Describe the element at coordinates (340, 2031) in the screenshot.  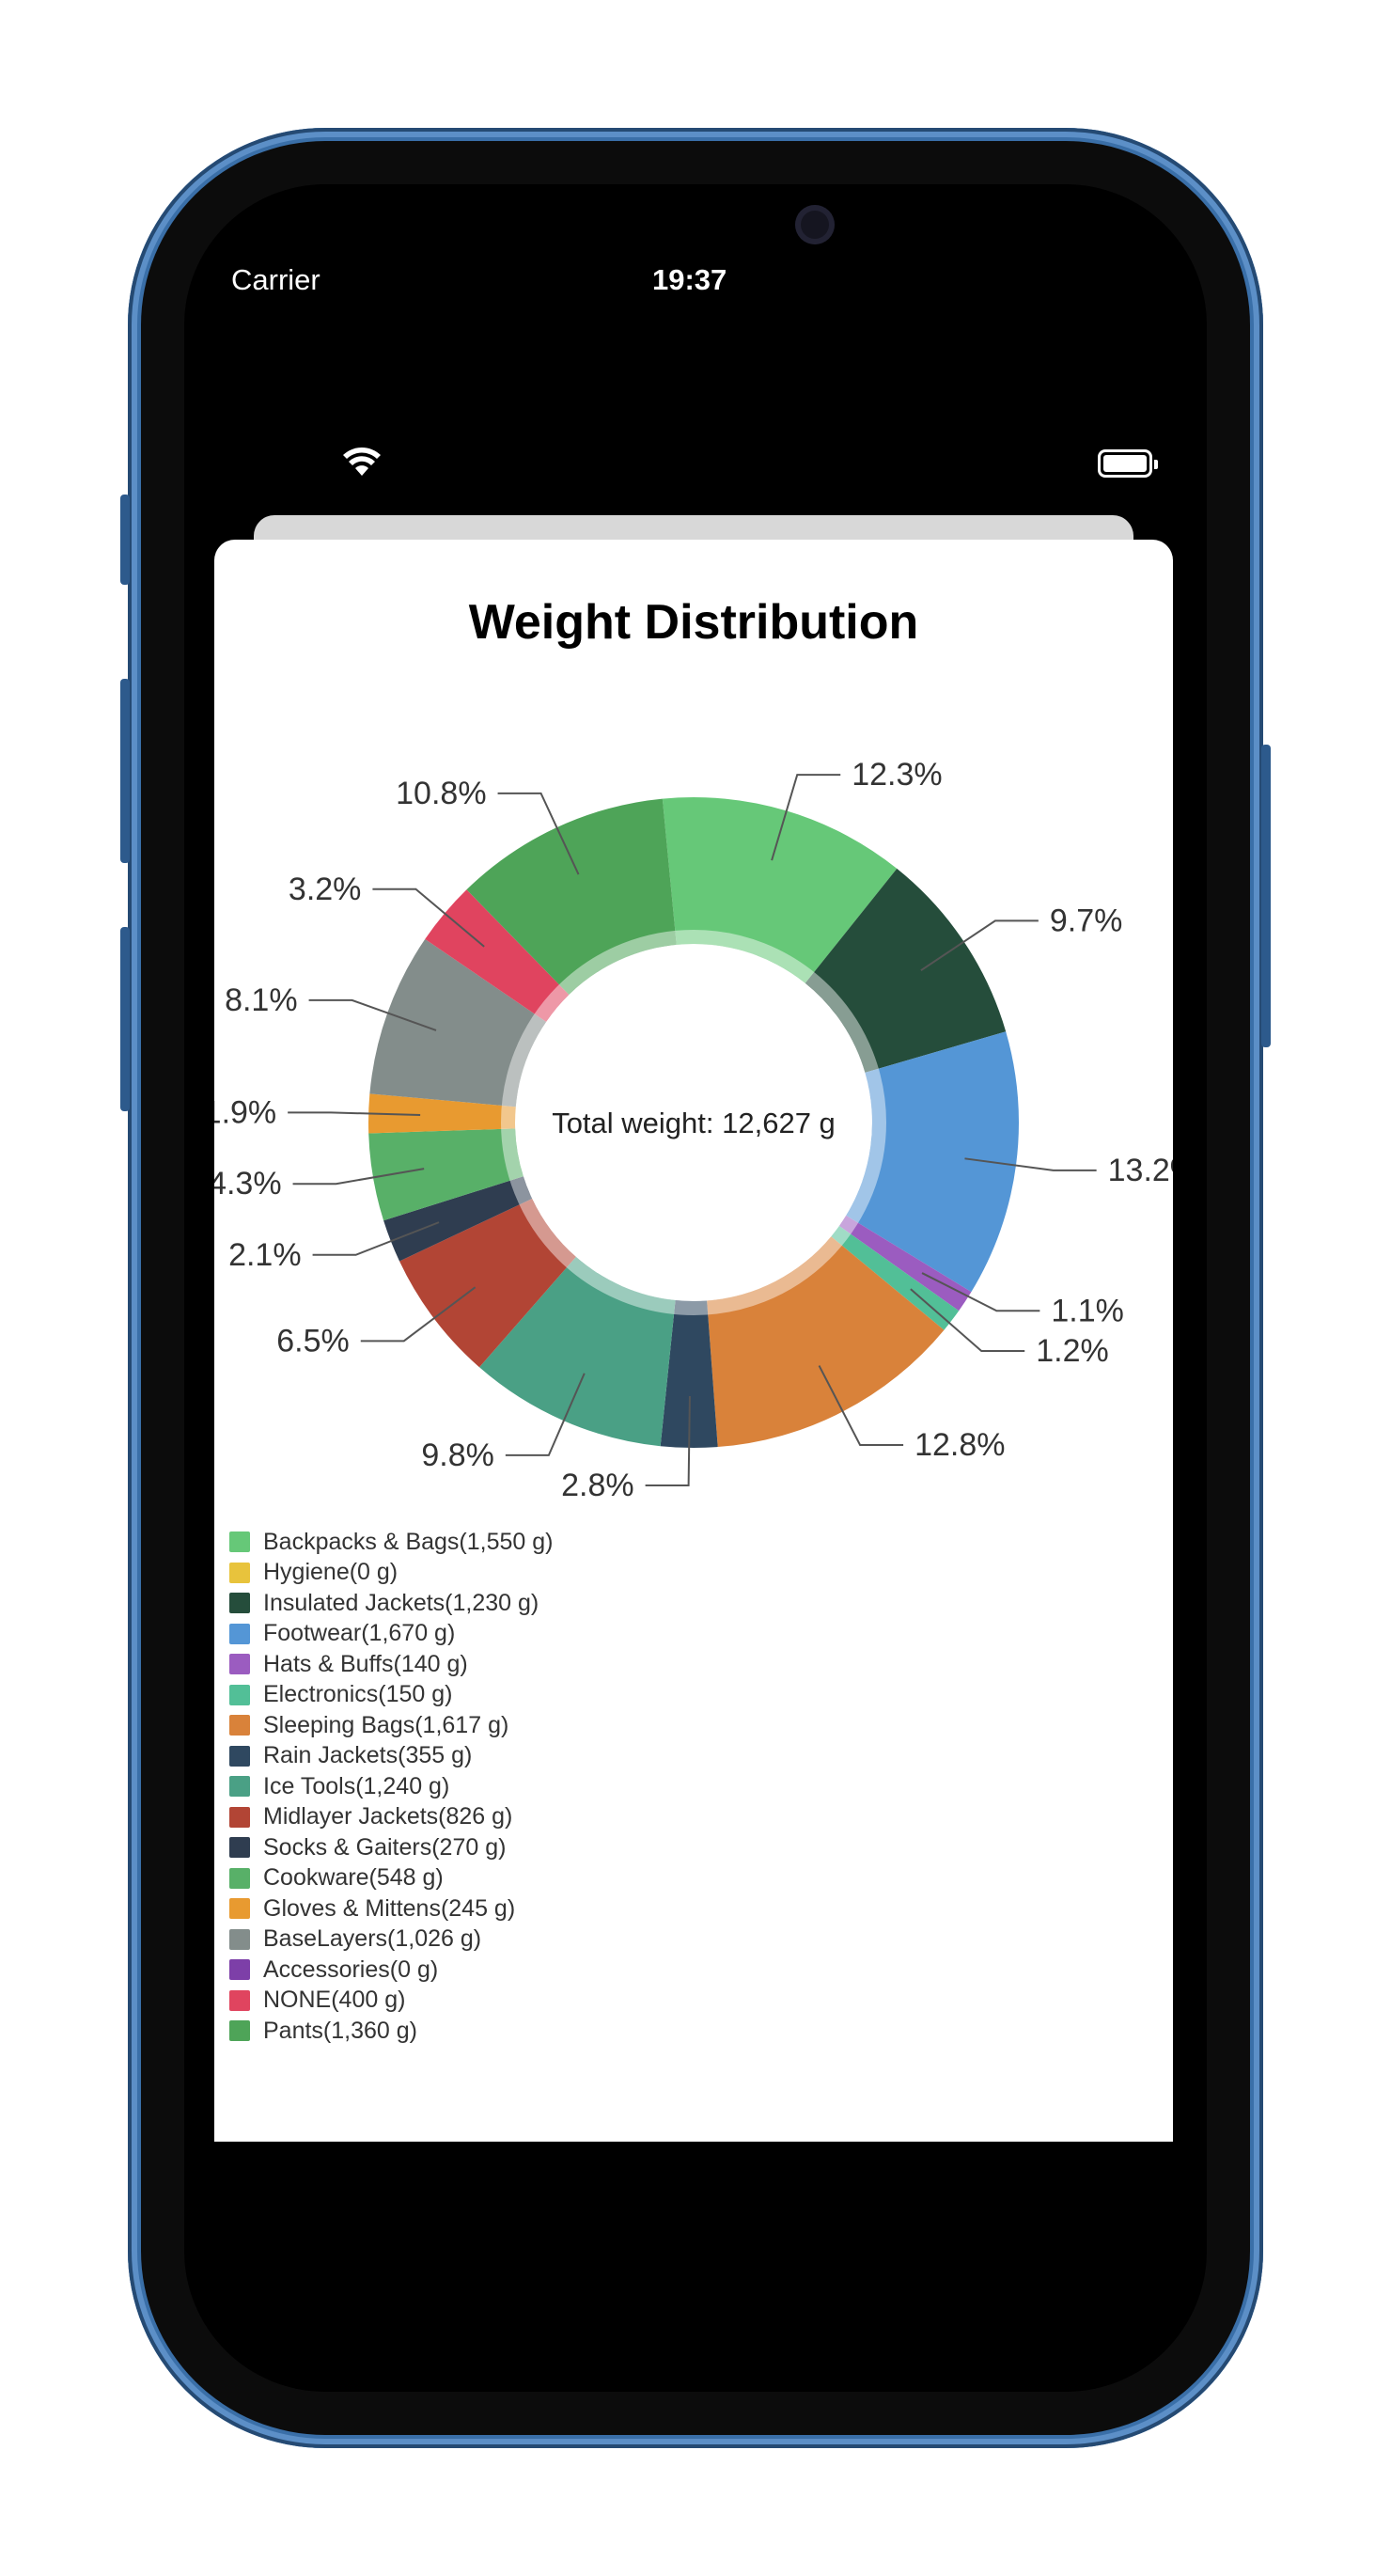
I see `legend-label: Pants(1,360 g)` at that location.